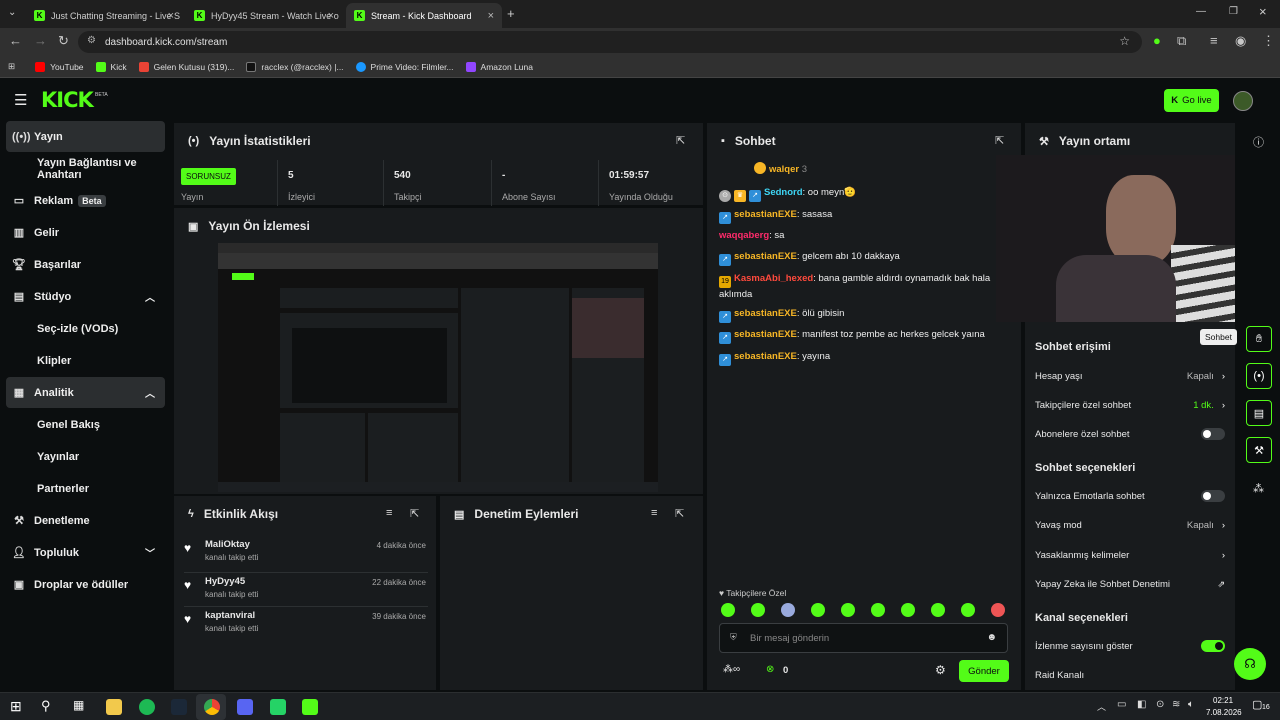  What do you see at coordinates (1213, 646) in the screenshot?
I see `show-viewers-toggle` at bounding box center [1213, 646].